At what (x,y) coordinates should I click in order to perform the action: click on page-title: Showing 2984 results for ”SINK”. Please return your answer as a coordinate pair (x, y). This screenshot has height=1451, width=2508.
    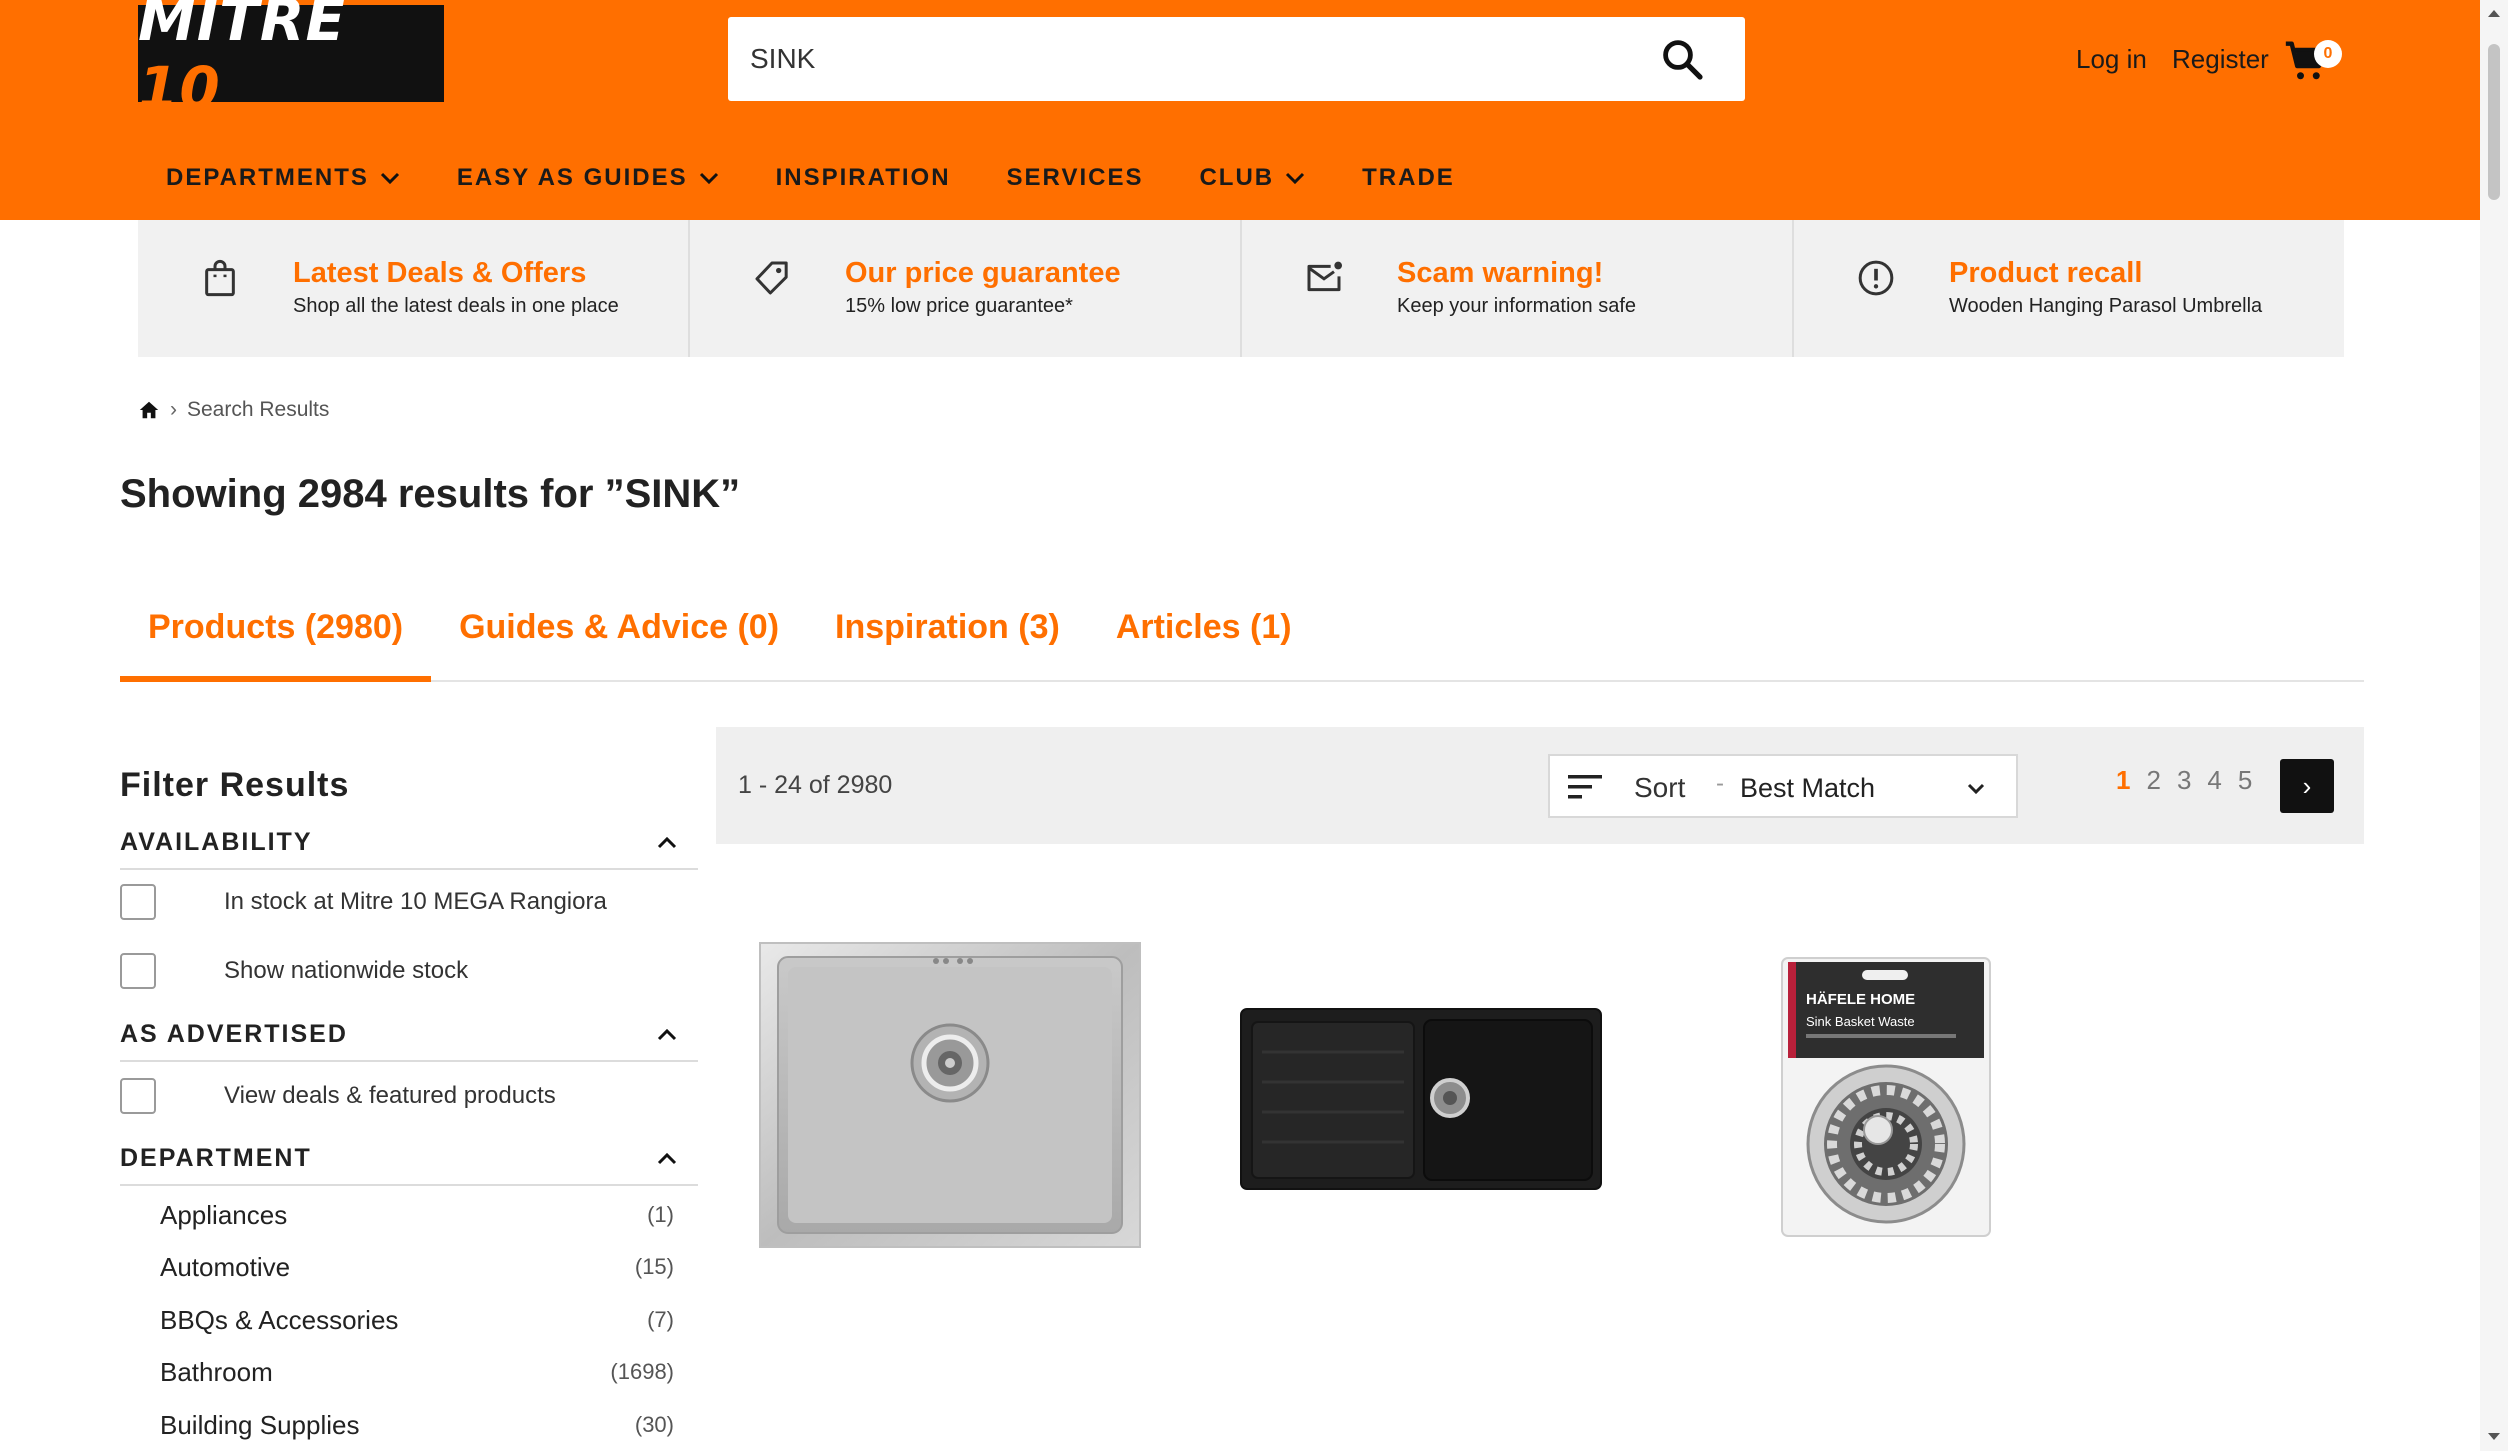
    Looking at the image, I should click on (430, 494).